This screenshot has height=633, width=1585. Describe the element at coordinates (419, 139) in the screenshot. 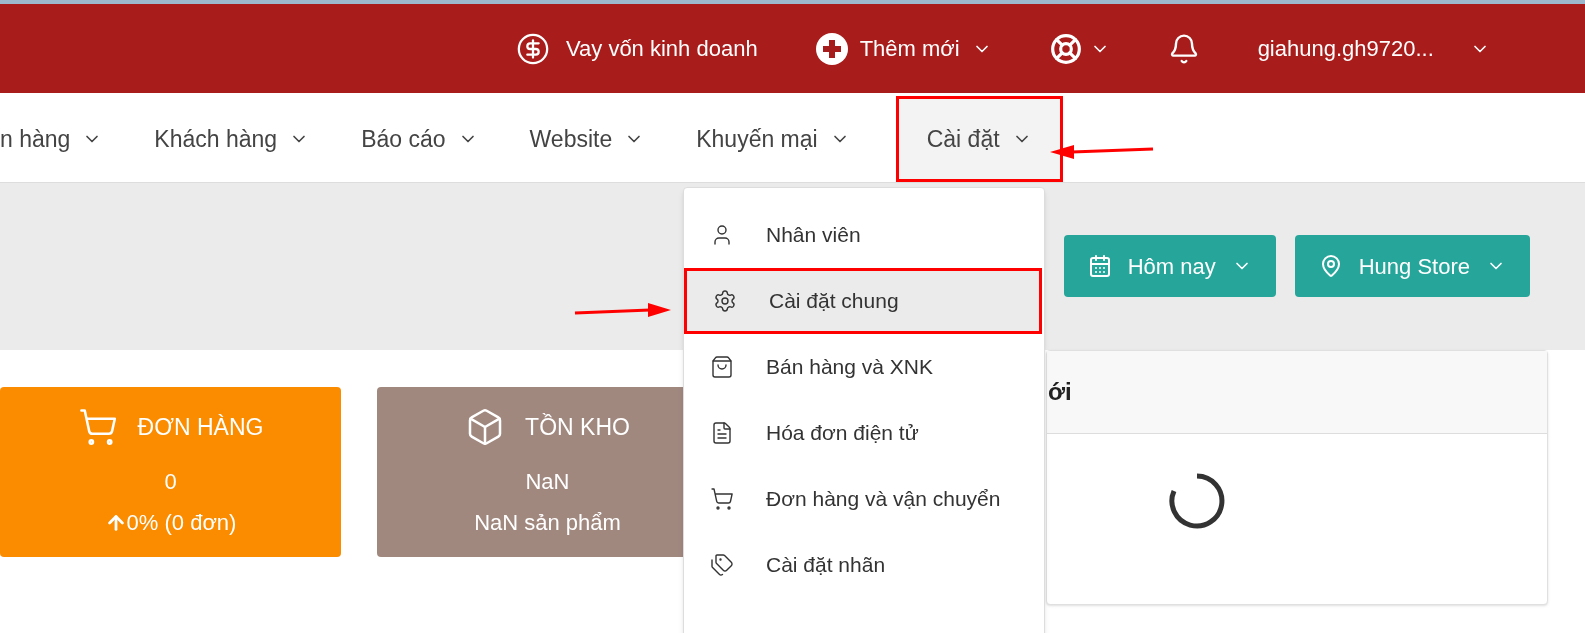

I see `nav-menu-item: Báo cáo` at that location.